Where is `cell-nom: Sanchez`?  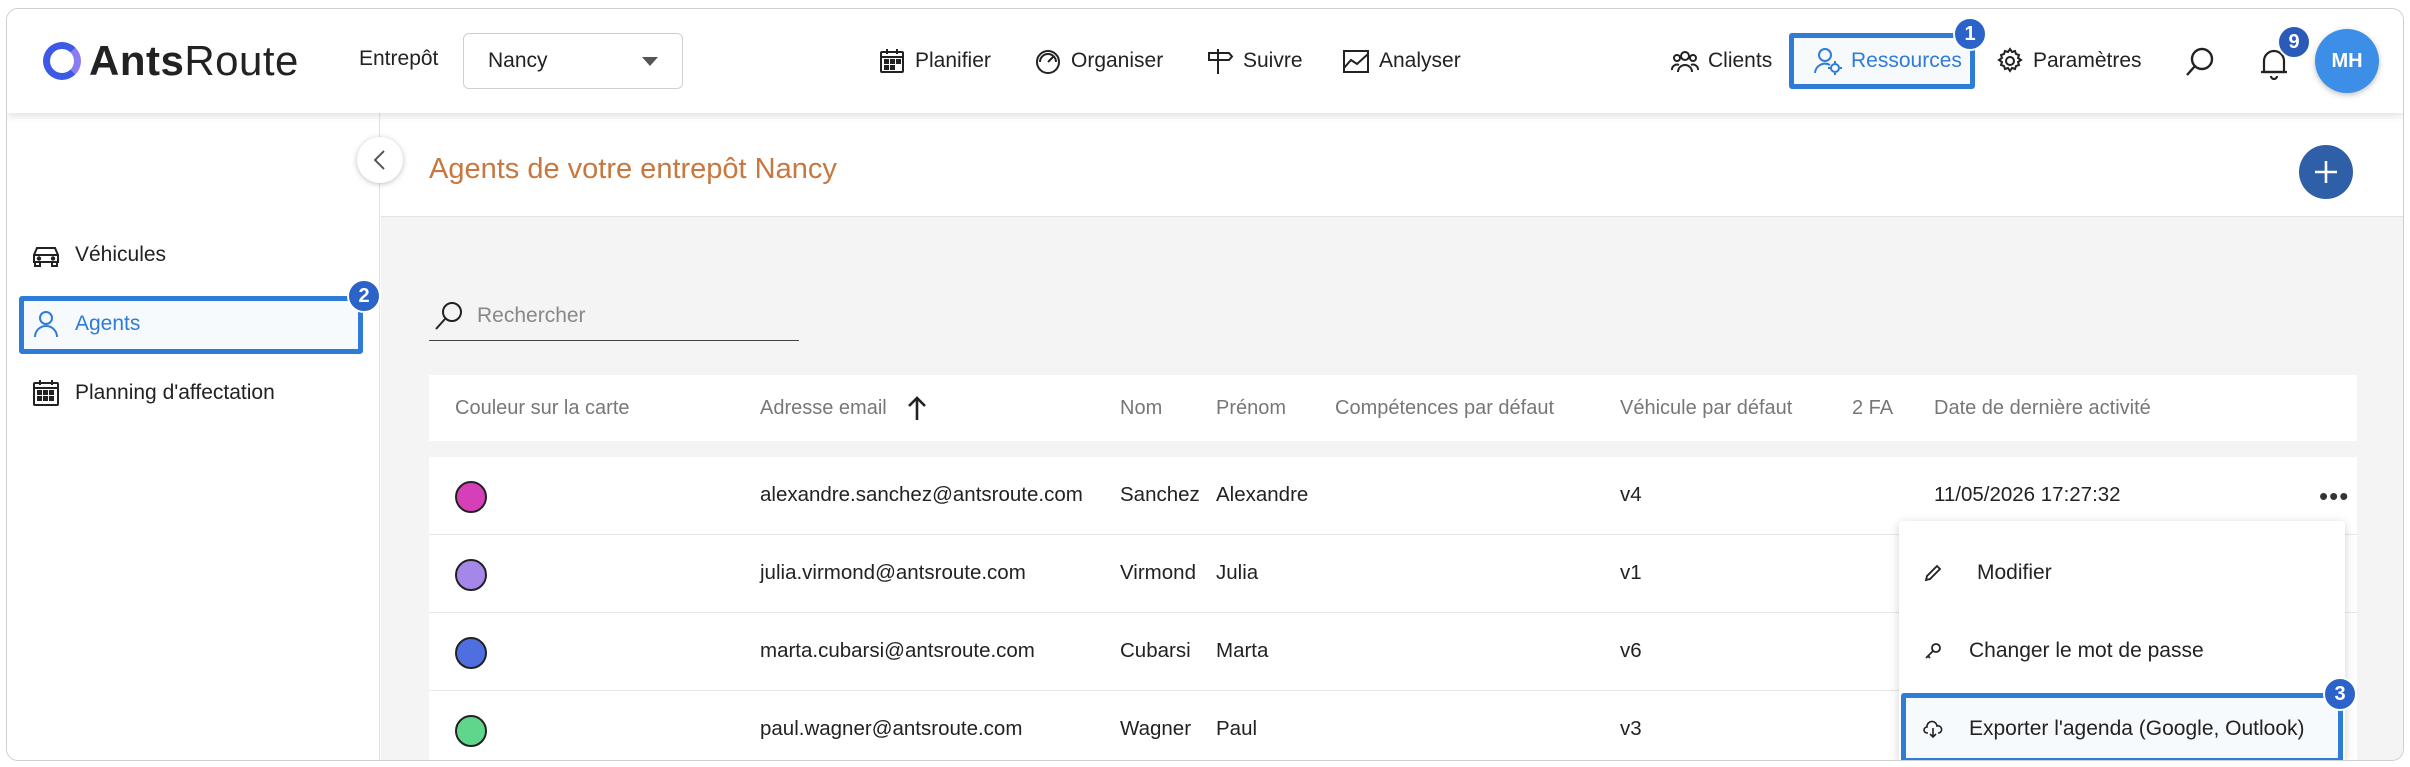 cell-nom: Sanchez is located at coordinates (1160, 494).